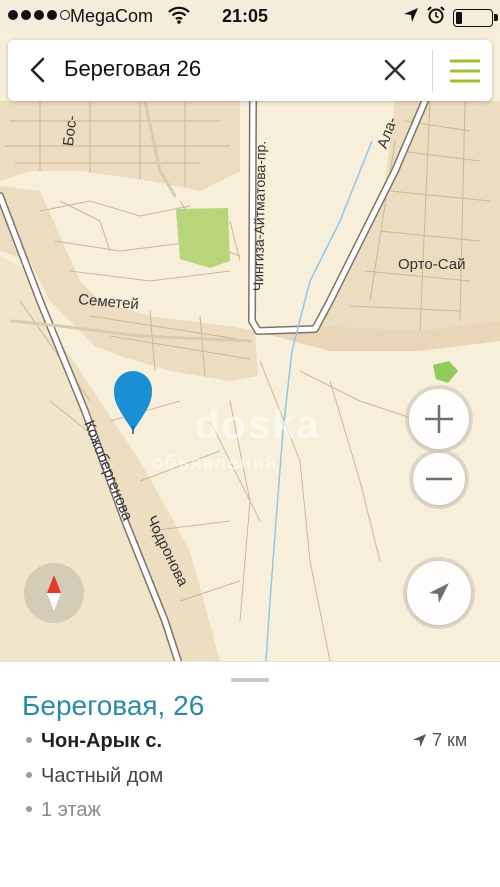 This screenshot has height=887, width=500. What do you see at coordinates (132, 69) in the screenshot?
I see `search-query: Береговая 26` at bounding box center [132, 69].